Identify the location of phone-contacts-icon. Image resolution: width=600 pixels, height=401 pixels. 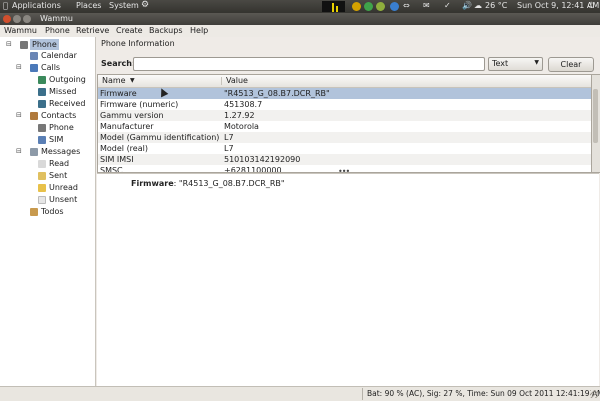
(42, 128).